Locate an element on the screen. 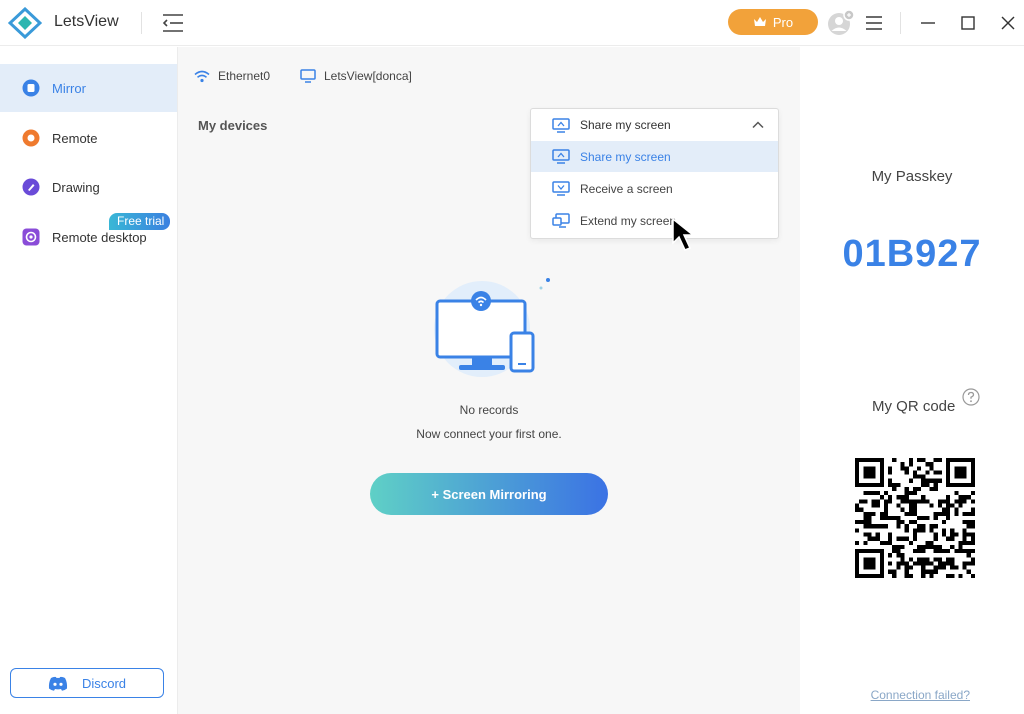 This screenshot has width=1024, height=714. empty-state-subtitle: Now connect your first one. is located at coordinates (489, 434).